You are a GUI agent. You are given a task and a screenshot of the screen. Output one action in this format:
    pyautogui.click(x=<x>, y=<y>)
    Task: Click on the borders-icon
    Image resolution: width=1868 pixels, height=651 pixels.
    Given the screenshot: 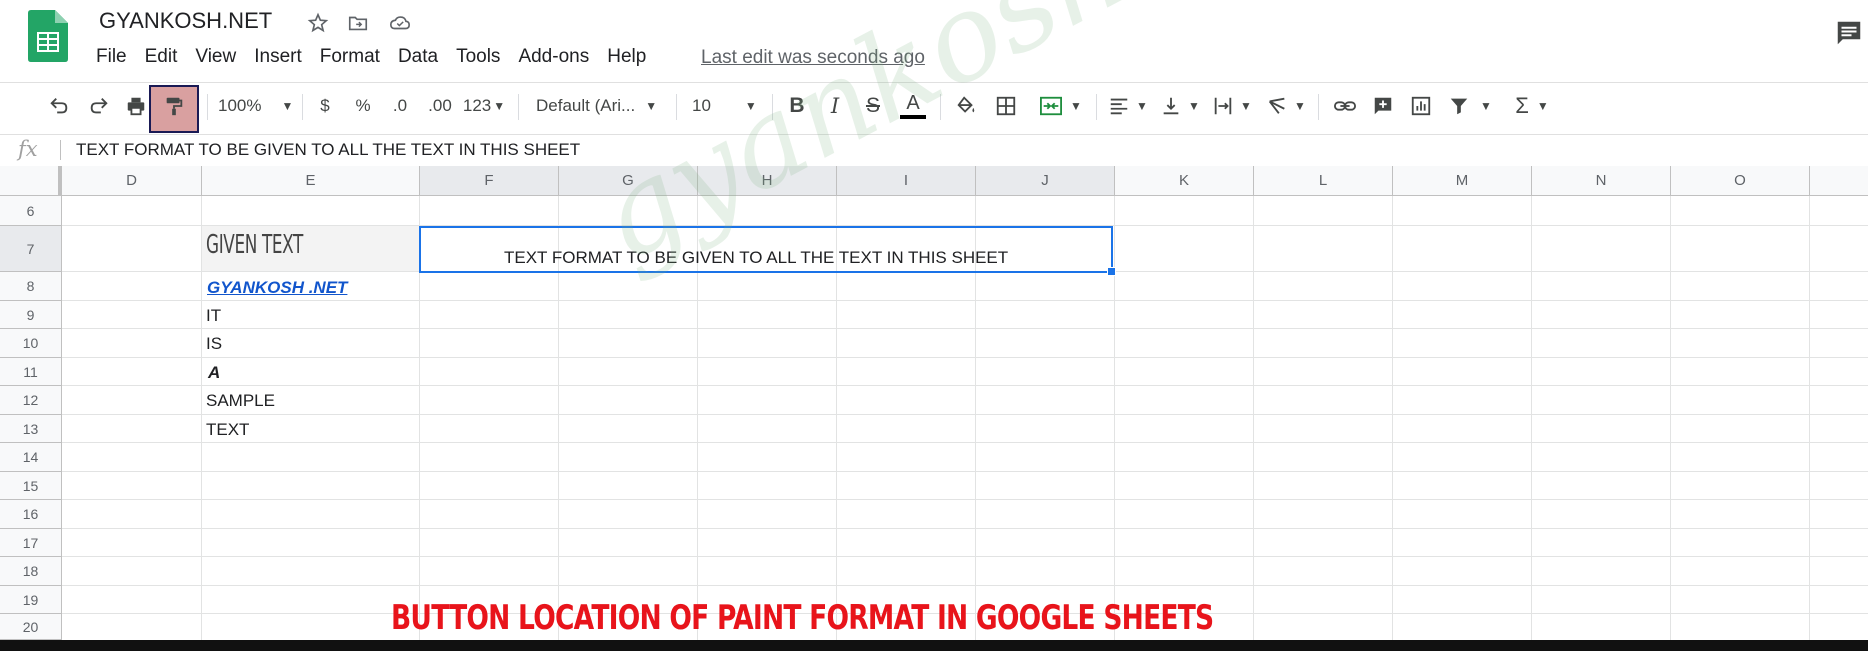 What is the action you would take?
    pyautogui.click(x=1006, y=106)
    